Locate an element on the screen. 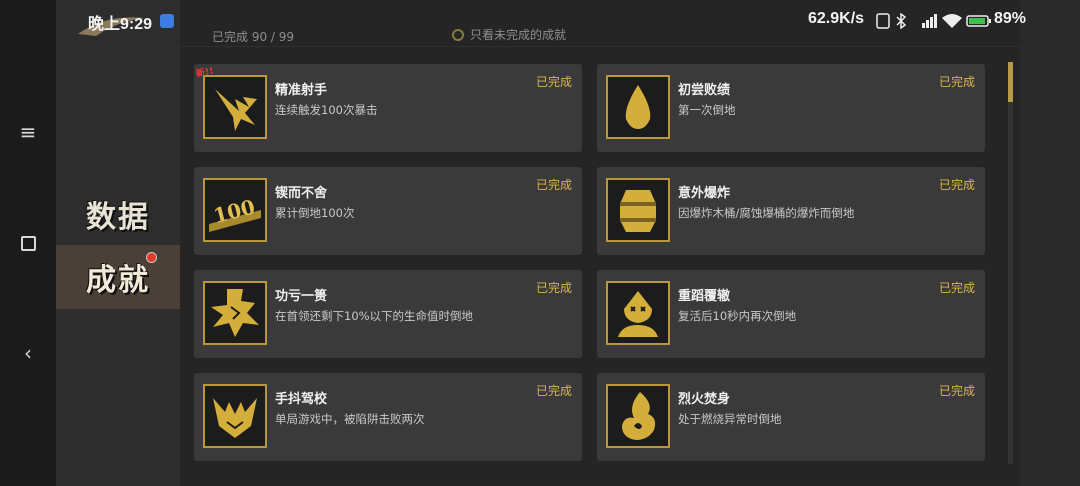 This screenshot has height=486, width=1080. divider is located at coordinates (600, 46).